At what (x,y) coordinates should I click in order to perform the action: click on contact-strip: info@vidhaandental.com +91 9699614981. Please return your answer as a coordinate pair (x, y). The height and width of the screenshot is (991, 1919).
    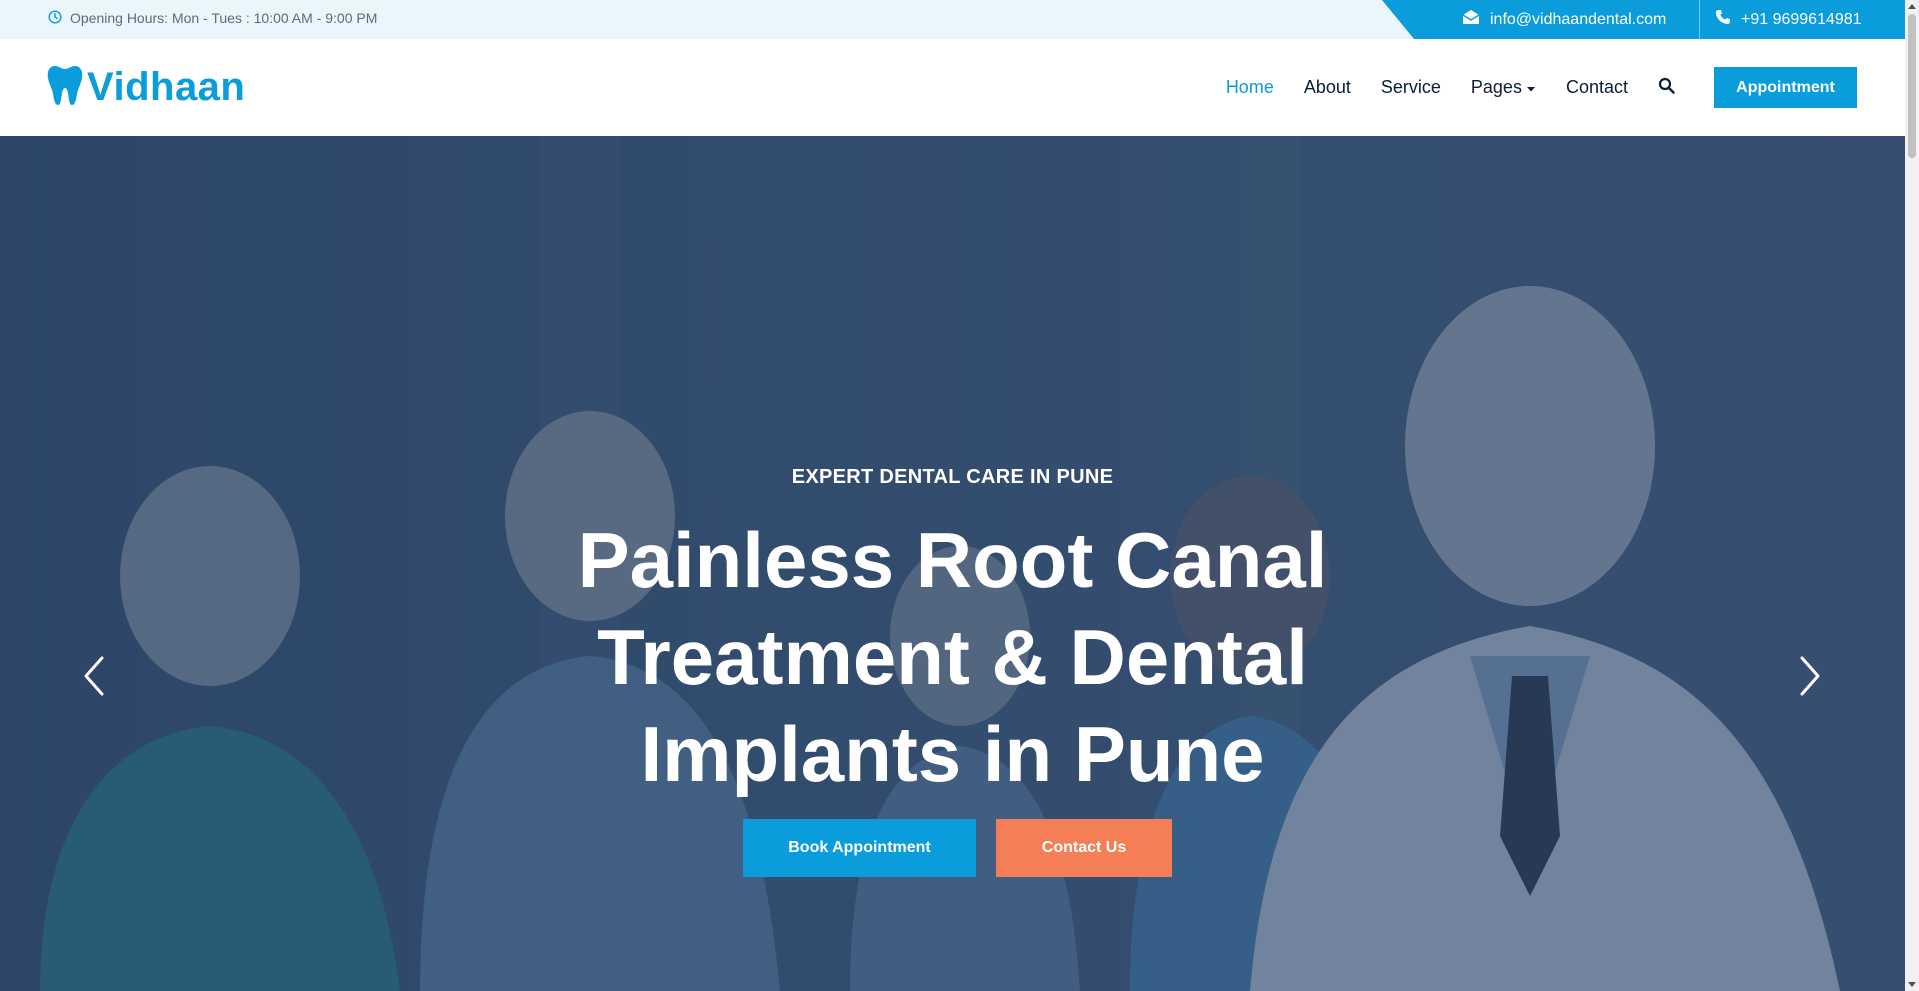
    Looking at the image, I should click on (1643, 19).